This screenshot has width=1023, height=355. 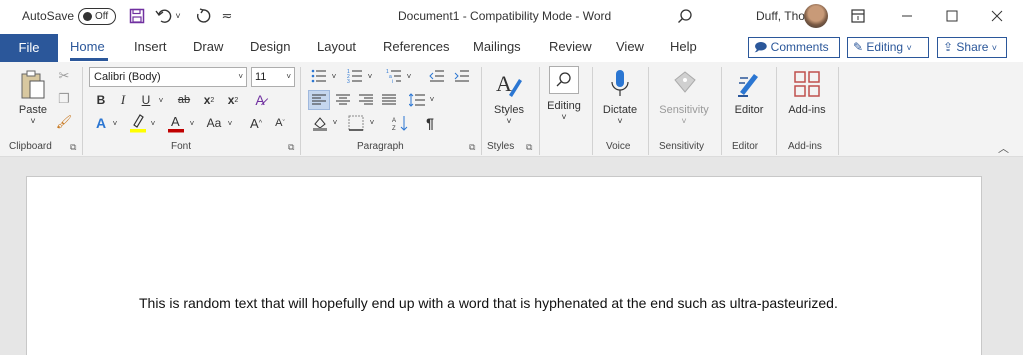 What do you see at coordinates (192, 123) in the screenshot?
I see `font-color-dropdown-icon: ˅` at bounding box center [192, 123].